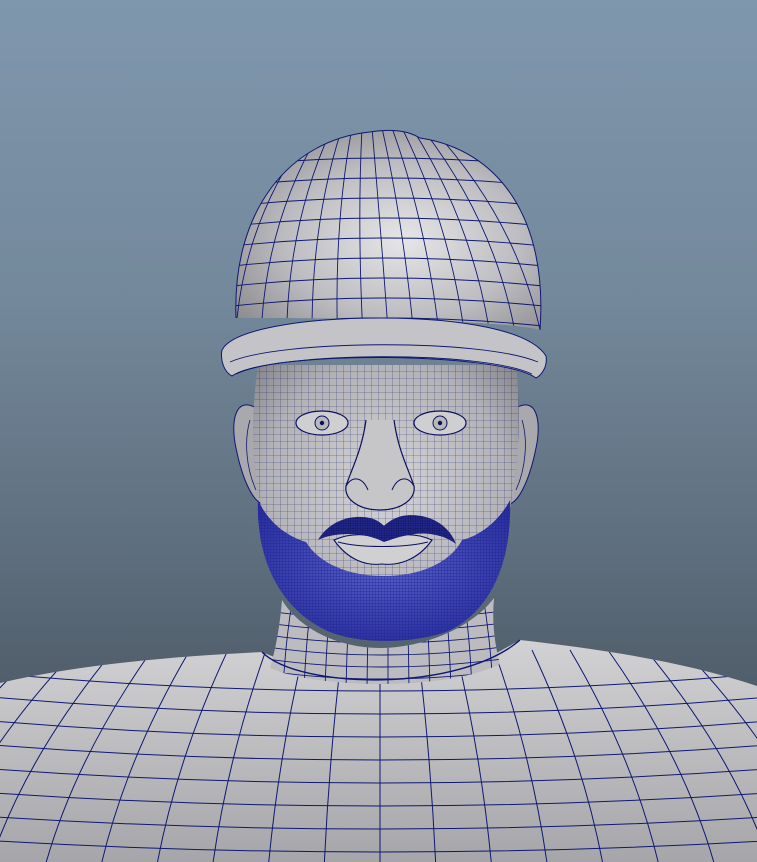  What do you see at coordinates (390, 229) in the screenshot?
I see `helmet` at bounding box center [390, 229].